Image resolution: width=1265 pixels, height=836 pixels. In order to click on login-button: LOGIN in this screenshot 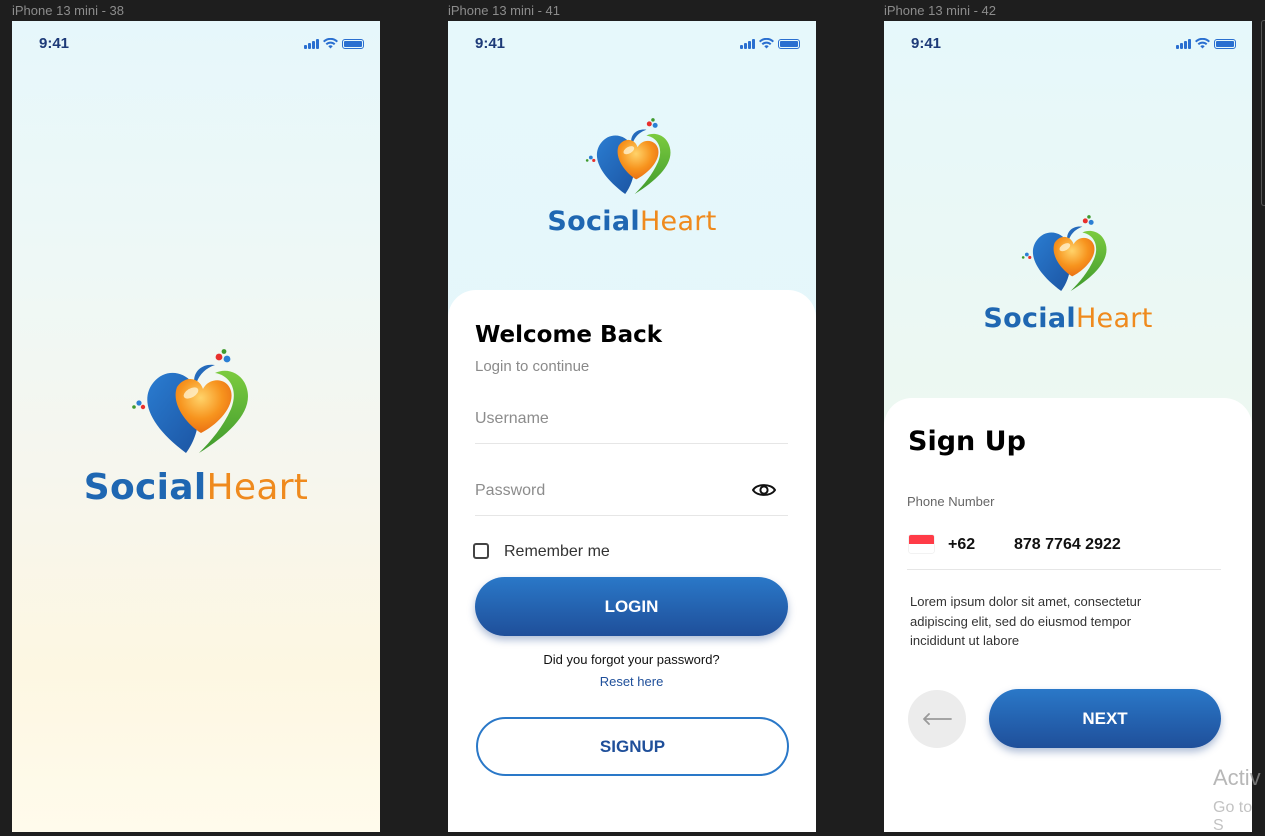, I will do `click(631, 606)`.